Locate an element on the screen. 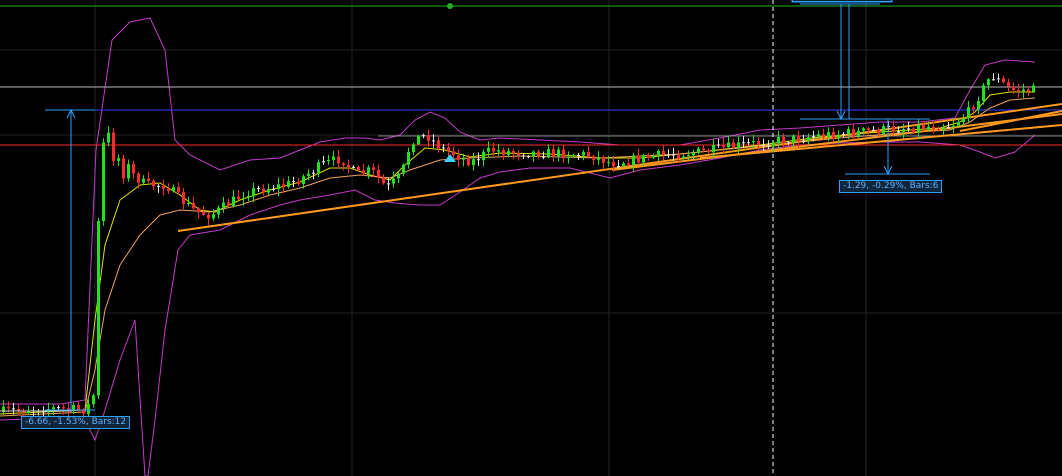 The width and height of the screenshot is (1062, 476). trendline is located at coordinates (1010, 121).